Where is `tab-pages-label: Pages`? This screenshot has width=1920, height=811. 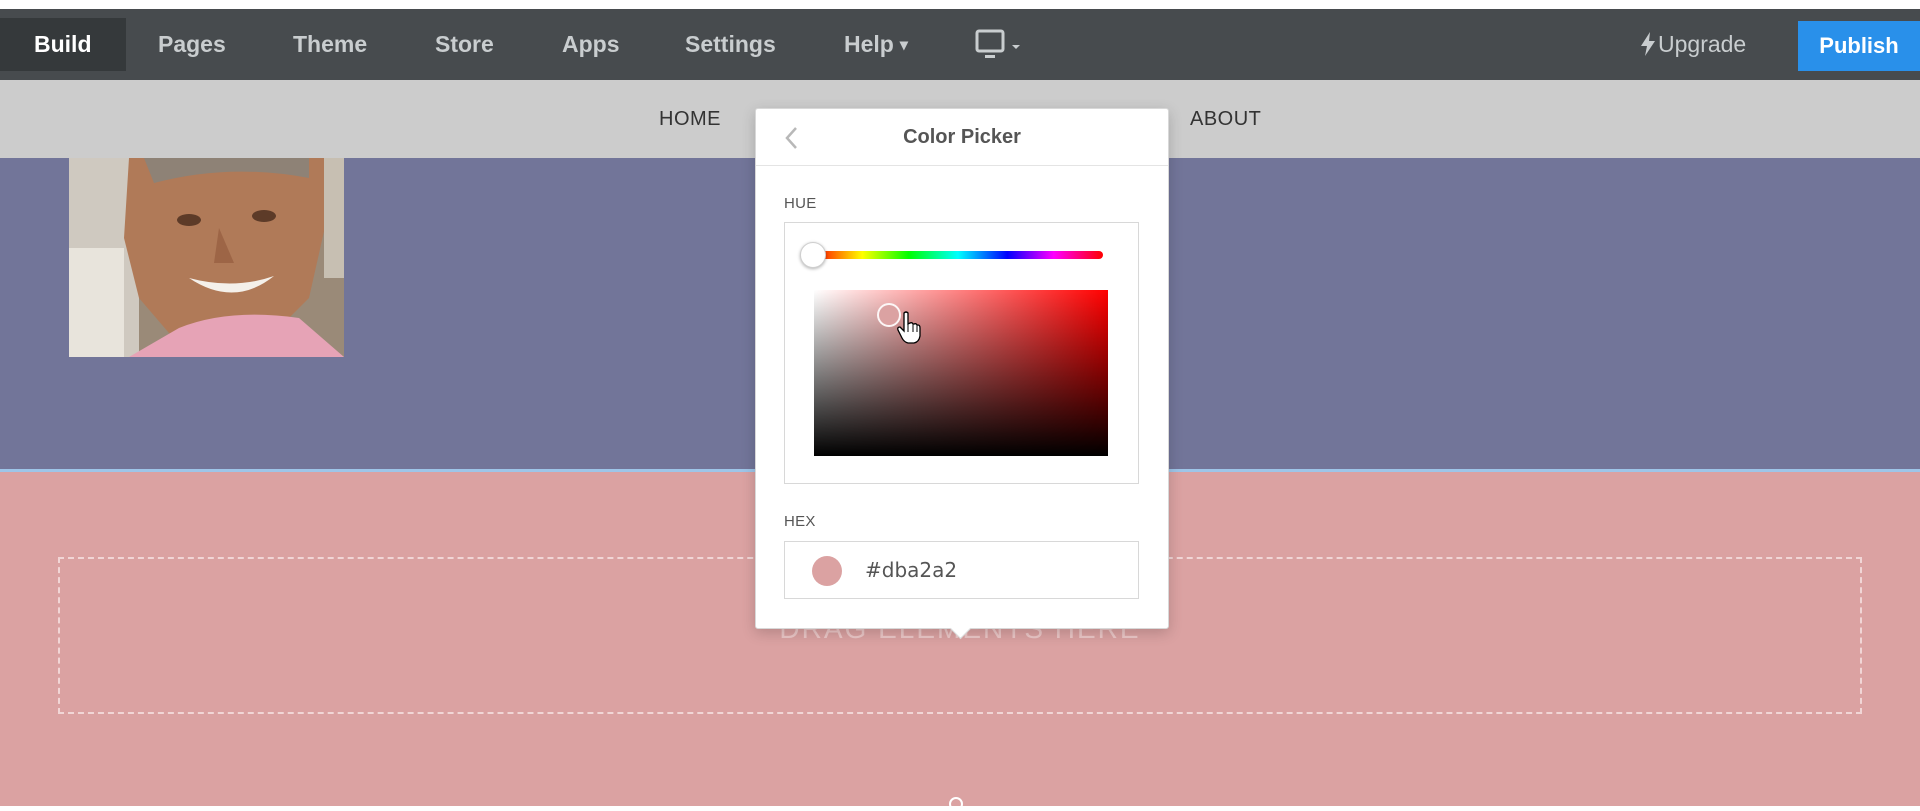 tab-pages-label: Pages is located at coordinates (192, 44).